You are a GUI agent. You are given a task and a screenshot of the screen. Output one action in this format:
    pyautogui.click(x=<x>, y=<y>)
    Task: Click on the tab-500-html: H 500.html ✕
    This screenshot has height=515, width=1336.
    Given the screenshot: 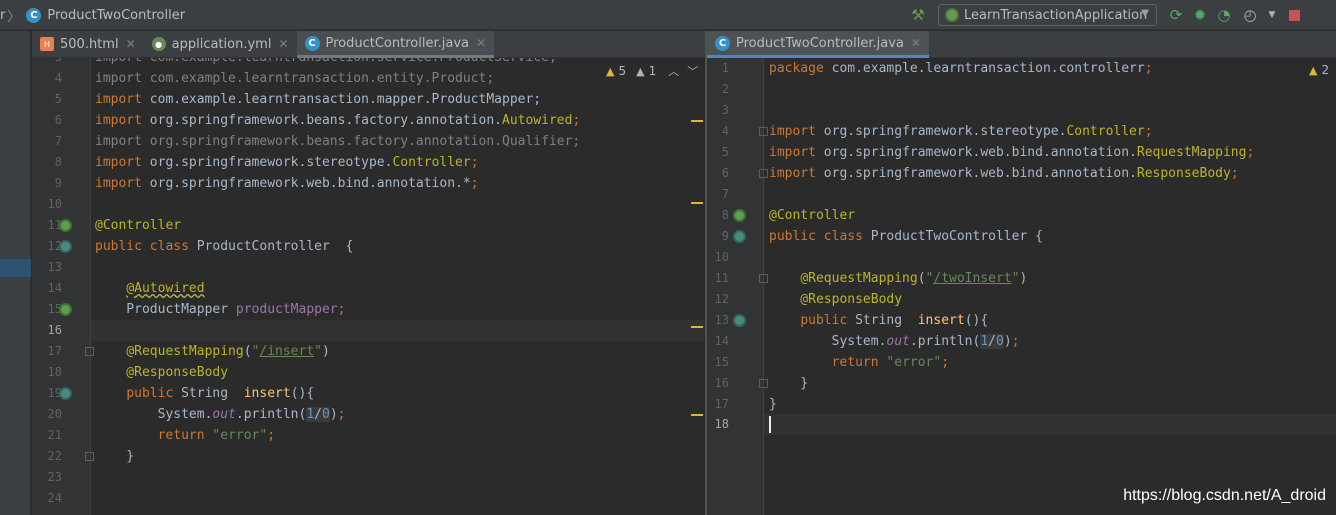 What is the action you would take?
    pyautogui.click(x=88, y=44)
    